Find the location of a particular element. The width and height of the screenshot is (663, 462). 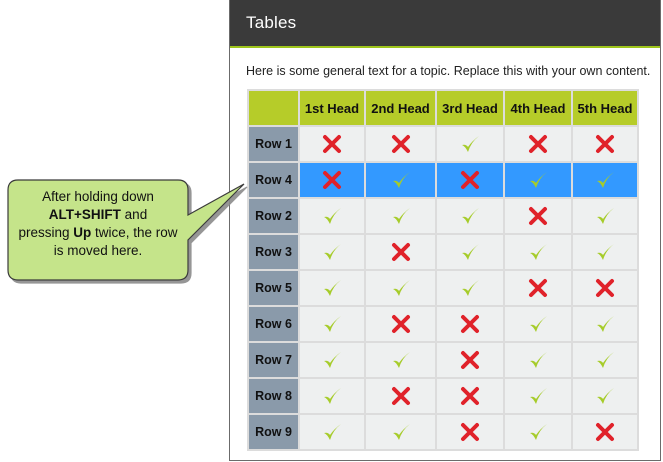

callout-keys: ALT+SHIFT is located at coordinates (84, 214).